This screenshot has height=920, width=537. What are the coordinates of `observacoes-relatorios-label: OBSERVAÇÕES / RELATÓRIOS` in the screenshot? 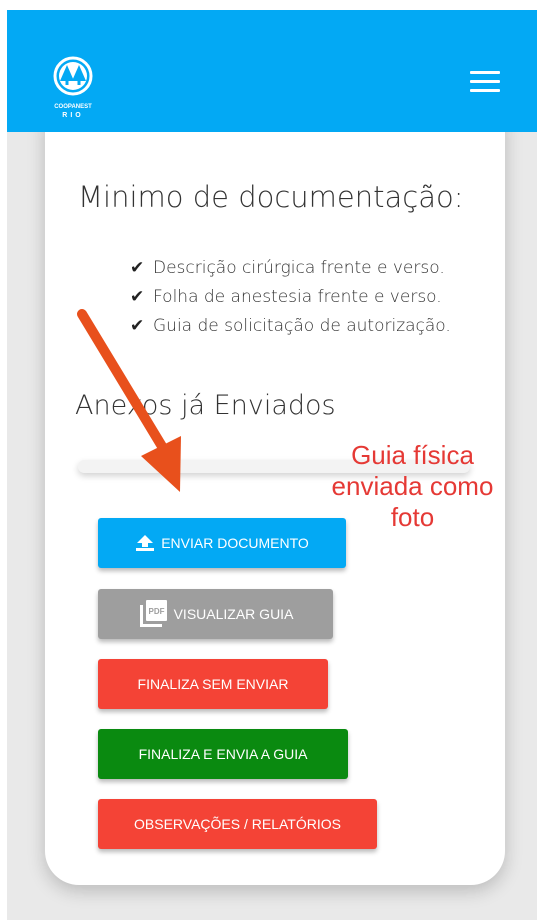 It's located at (237, 824).